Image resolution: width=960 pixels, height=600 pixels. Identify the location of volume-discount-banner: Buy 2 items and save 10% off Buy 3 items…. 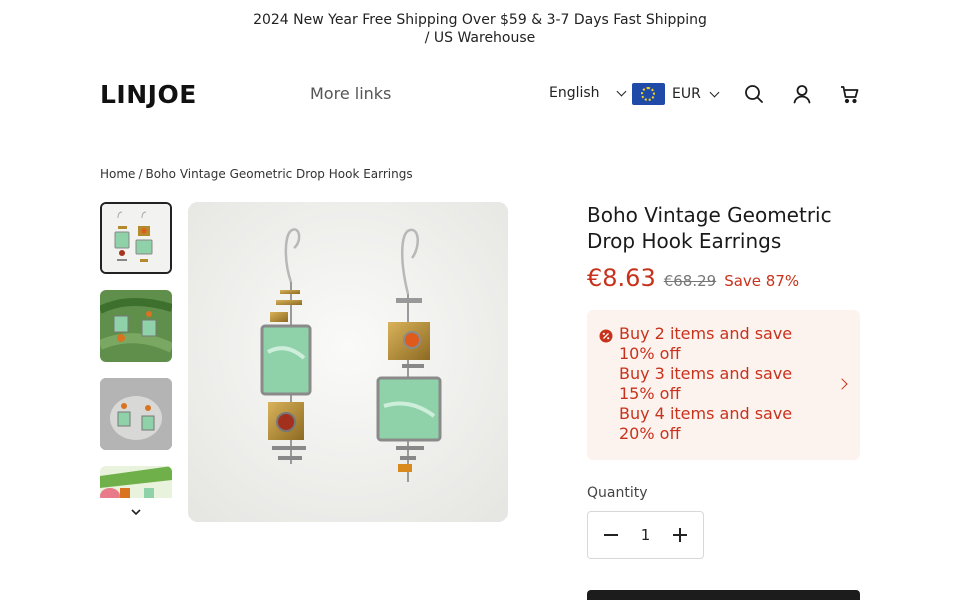
(723, 385).